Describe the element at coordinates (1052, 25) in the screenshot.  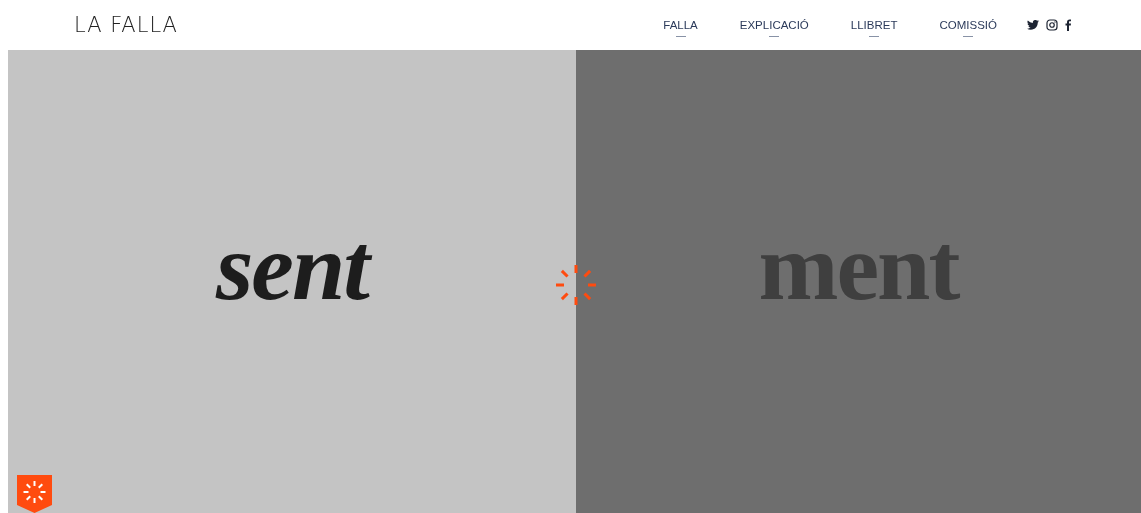
I see `instagram-icon` at that location.